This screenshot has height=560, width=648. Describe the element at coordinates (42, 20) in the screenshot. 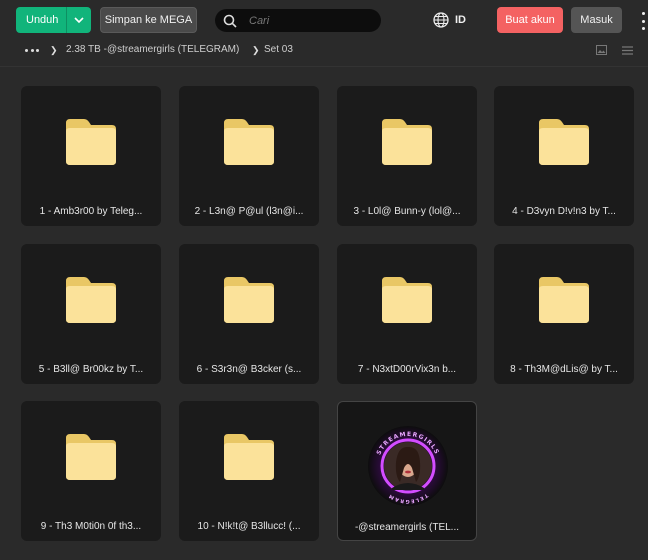

I see `download-button-label: Unduh` at that location.